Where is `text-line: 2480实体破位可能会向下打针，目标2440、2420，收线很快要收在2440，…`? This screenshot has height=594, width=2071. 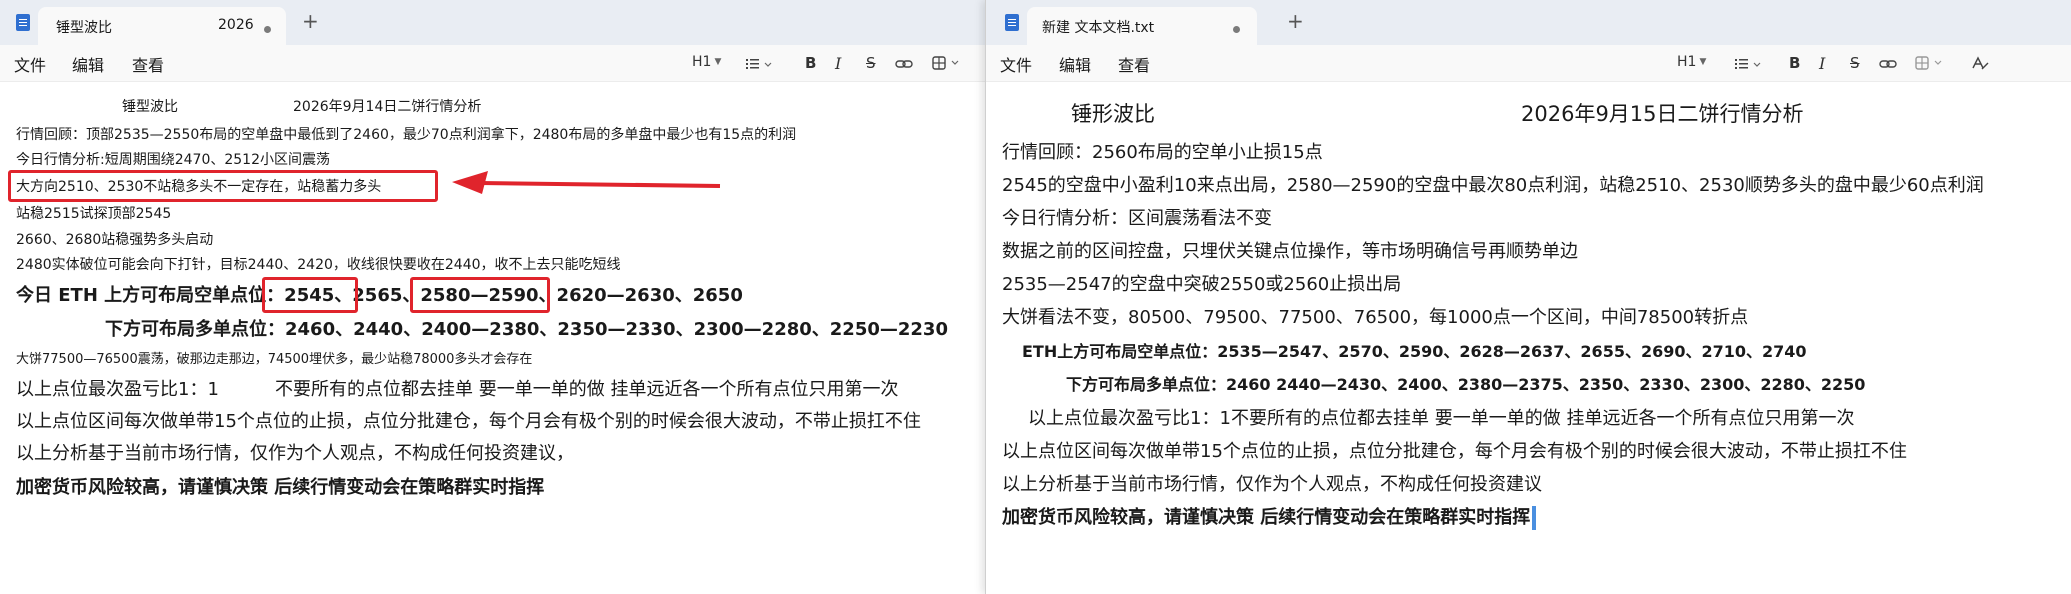 text-line: 2480实体破位可能会向下打针，目标2440、2420，收线很快要收在2440，… is located at coordinates (318, 265).